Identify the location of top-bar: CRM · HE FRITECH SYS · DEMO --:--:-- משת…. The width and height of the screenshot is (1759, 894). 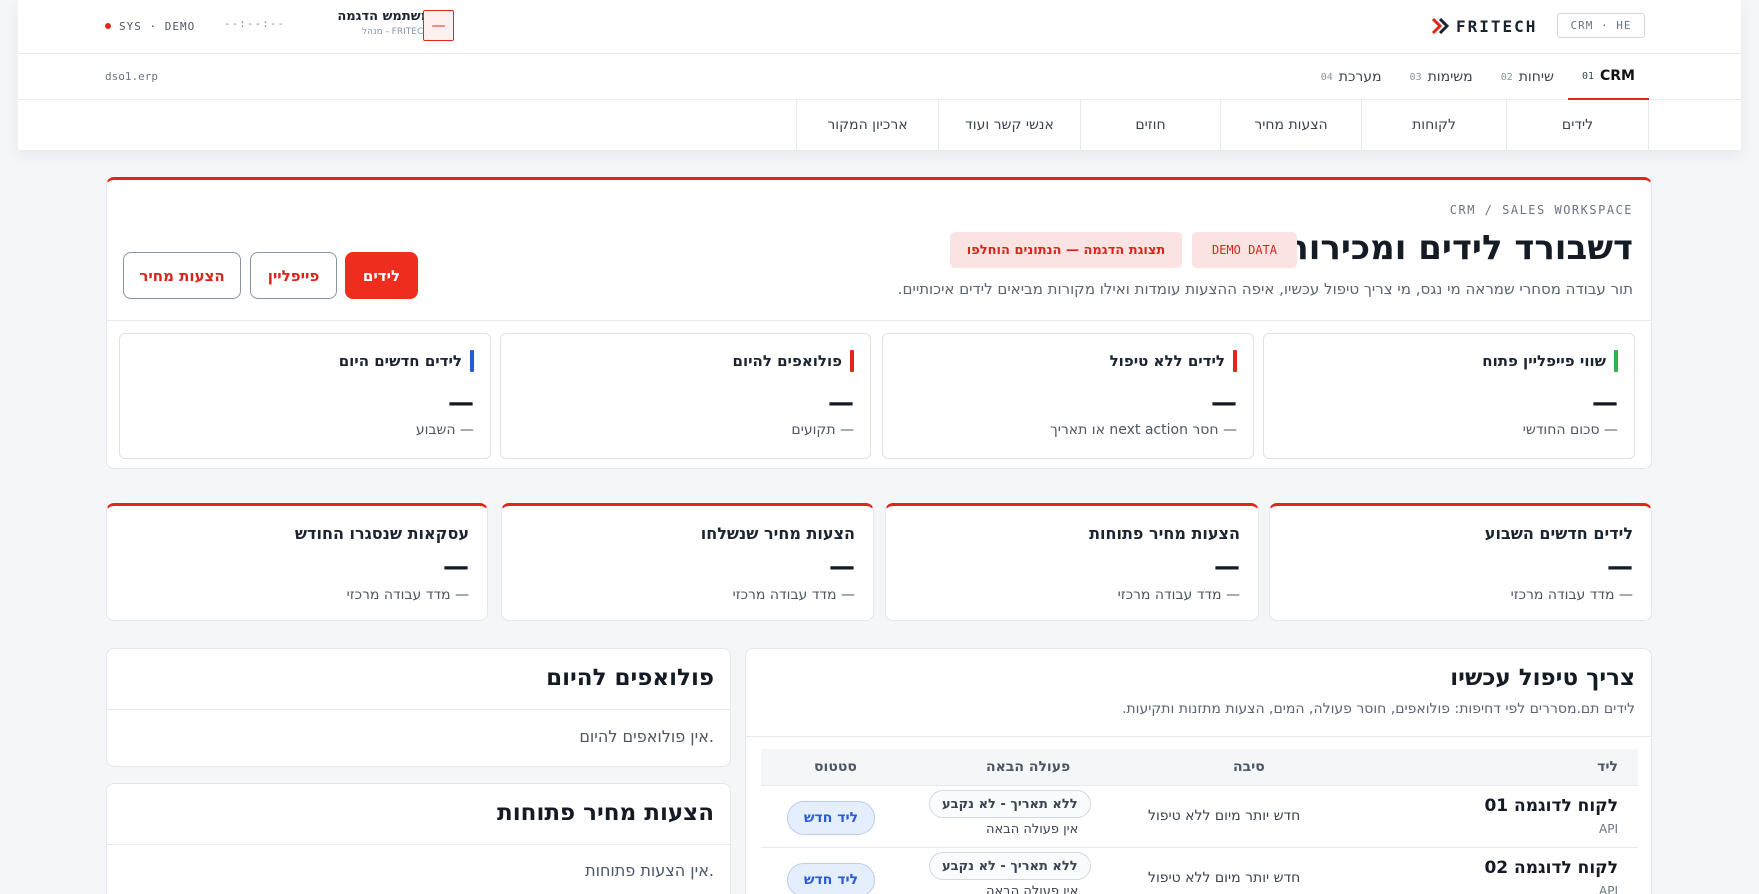
(879, 27).